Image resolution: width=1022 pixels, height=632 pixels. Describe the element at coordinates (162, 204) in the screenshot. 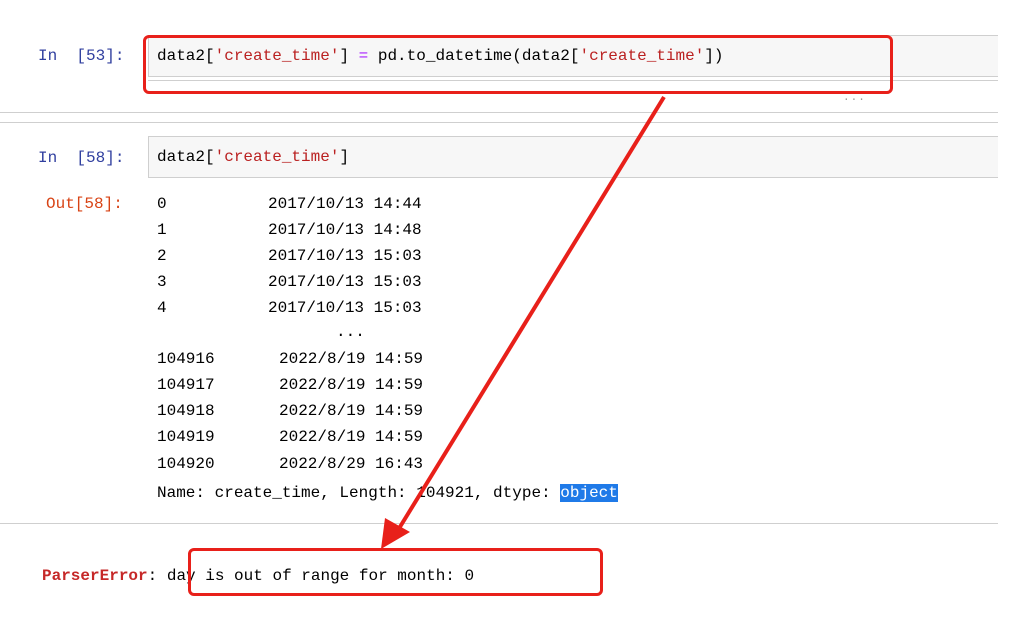

I see `series-index: 0` at that location.